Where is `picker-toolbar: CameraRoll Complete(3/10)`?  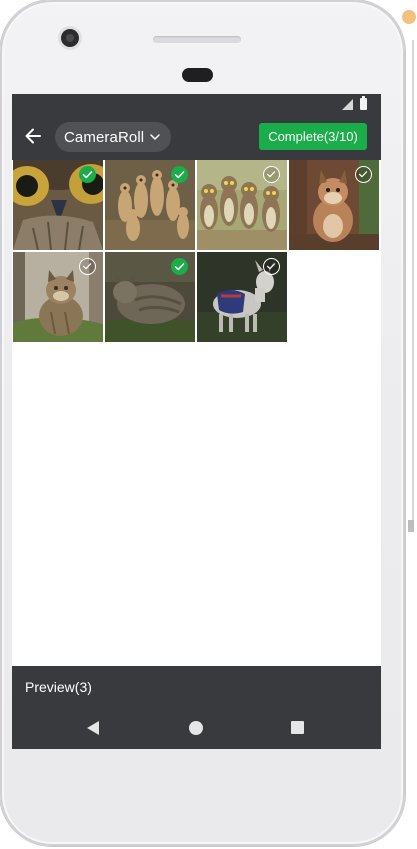
picker-toolbar: CameraRoll Complete(3/10) is located at coordinates (196, 137).